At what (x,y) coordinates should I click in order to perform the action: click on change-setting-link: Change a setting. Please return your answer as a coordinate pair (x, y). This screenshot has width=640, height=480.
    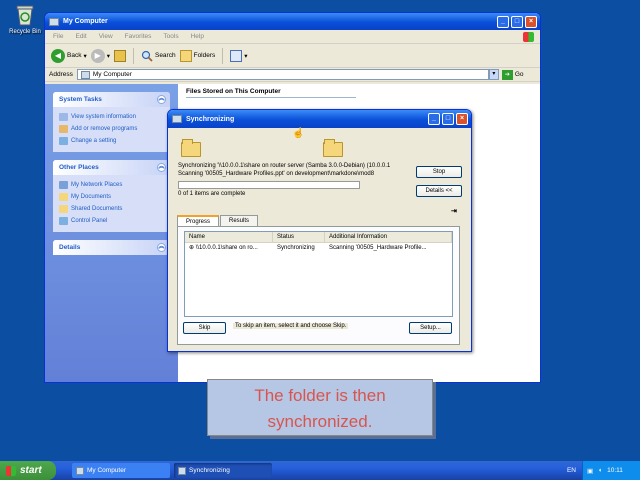
    Looking at the image, I should click on (111, 141).